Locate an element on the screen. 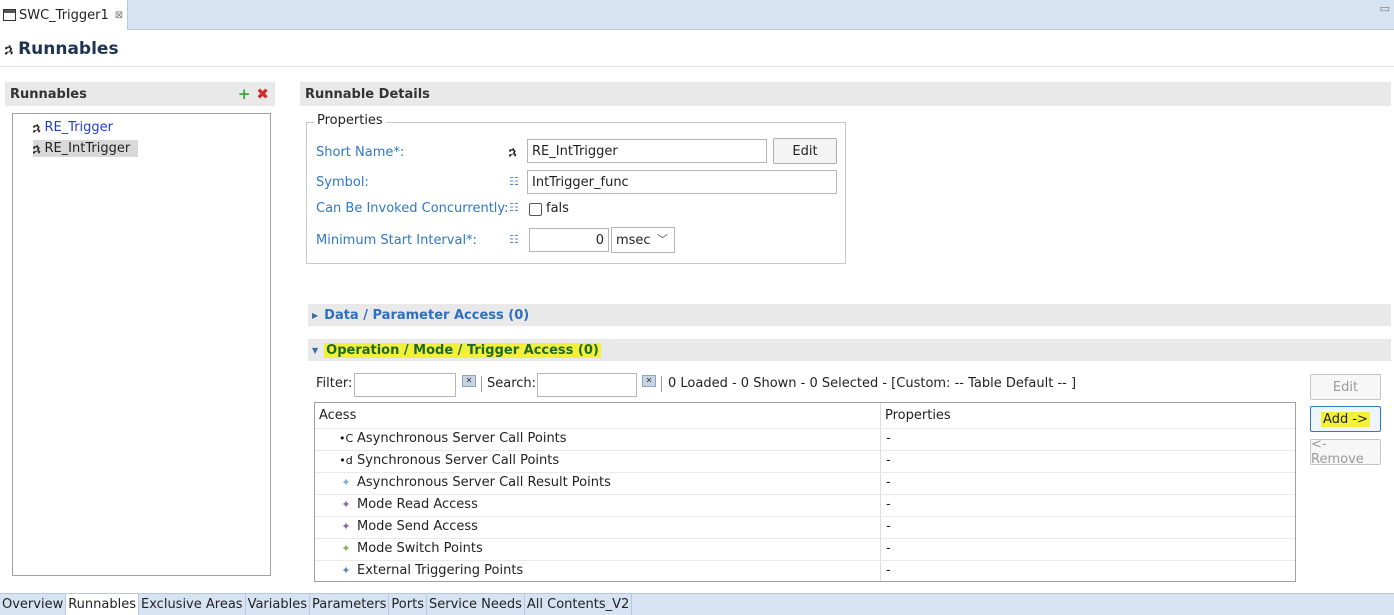 Image resolution: width=1394 pixels, height=615 pixels. table-row: •C Asynchronous Server Call Points - is located at coordinates (805, 439).